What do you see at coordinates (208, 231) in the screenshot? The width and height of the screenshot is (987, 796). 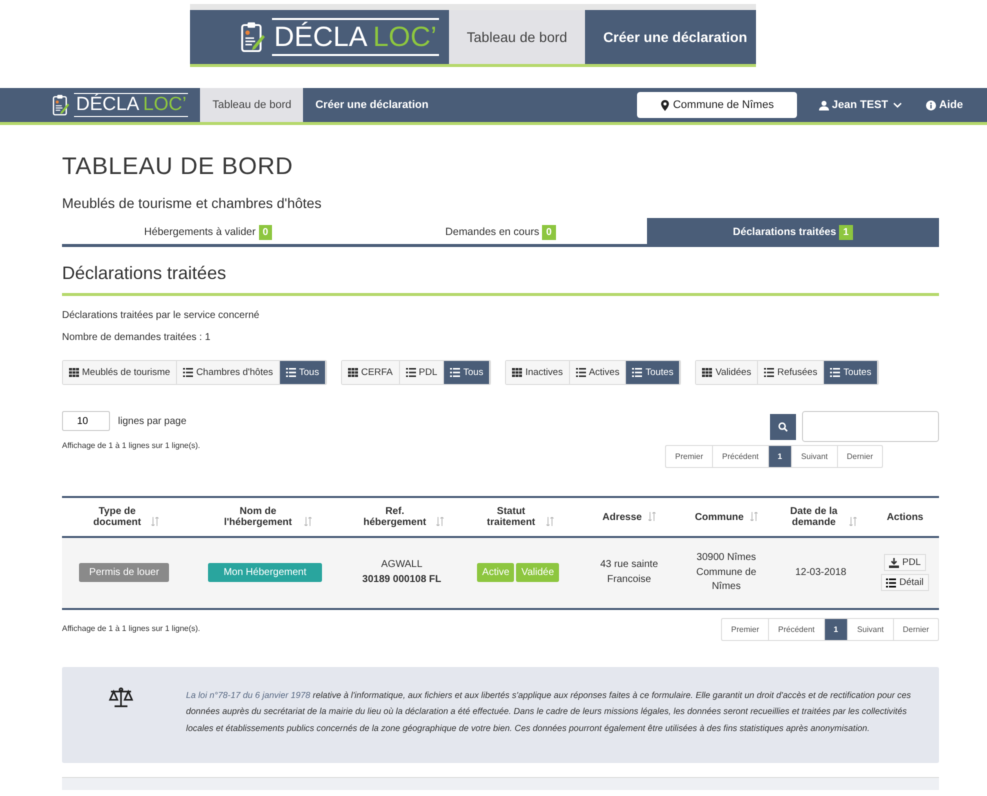 I see `tab: Hébergements à valider 0` at bounding box center [208, 231].